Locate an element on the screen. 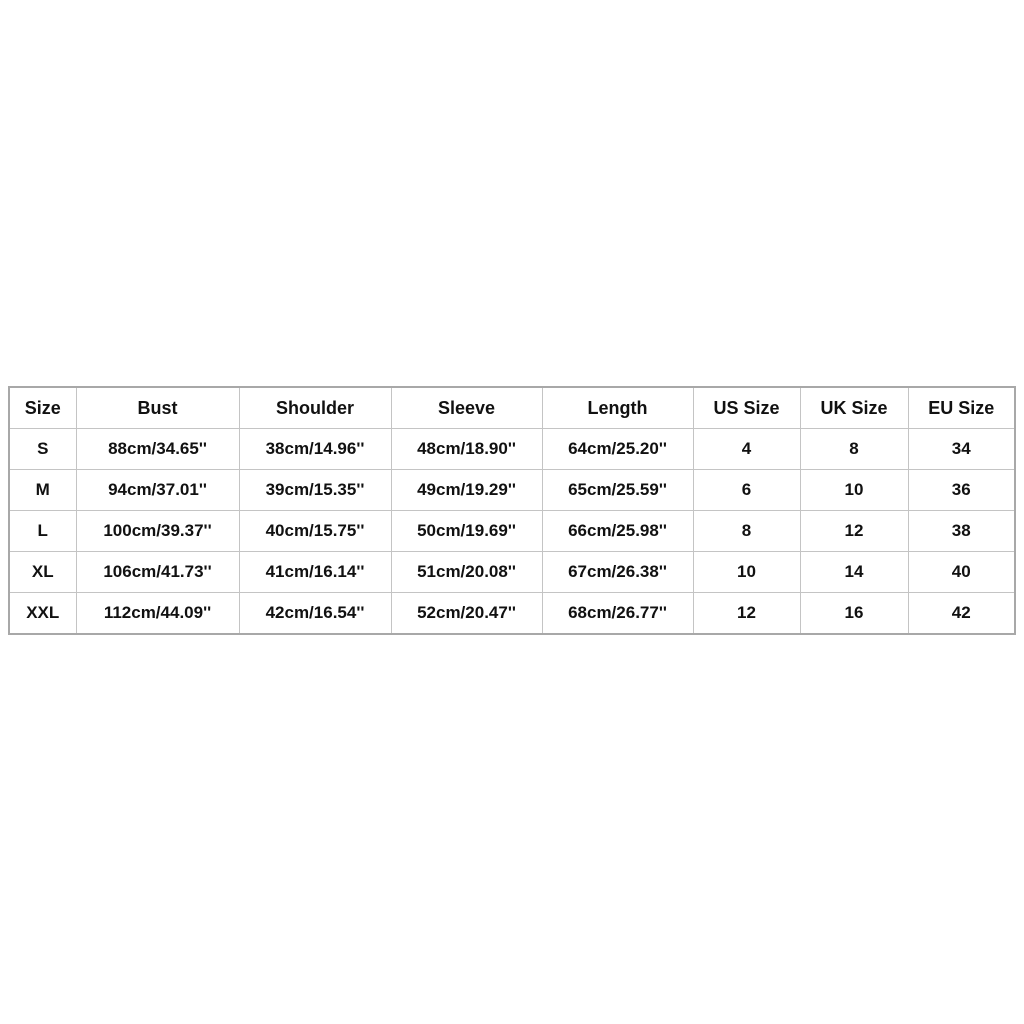  cell-us-size: 12 is located at coordinates (746, 613).